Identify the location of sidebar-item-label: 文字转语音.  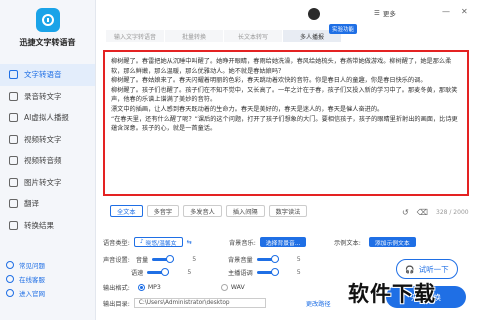
(43, 75).